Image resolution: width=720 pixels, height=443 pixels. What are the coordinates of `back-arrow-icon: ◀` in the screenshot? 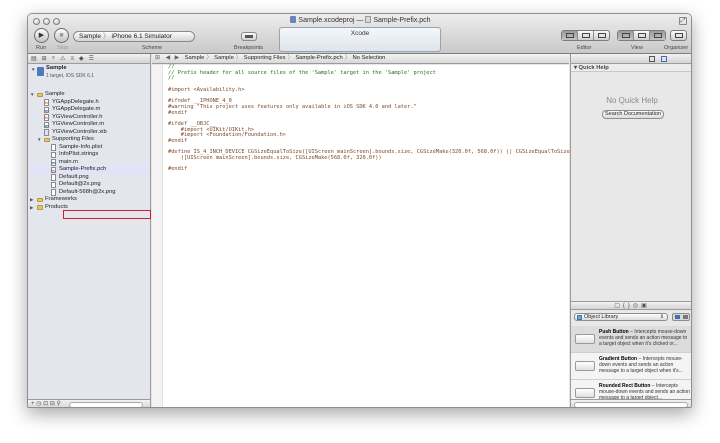 It's located at (165, 58).